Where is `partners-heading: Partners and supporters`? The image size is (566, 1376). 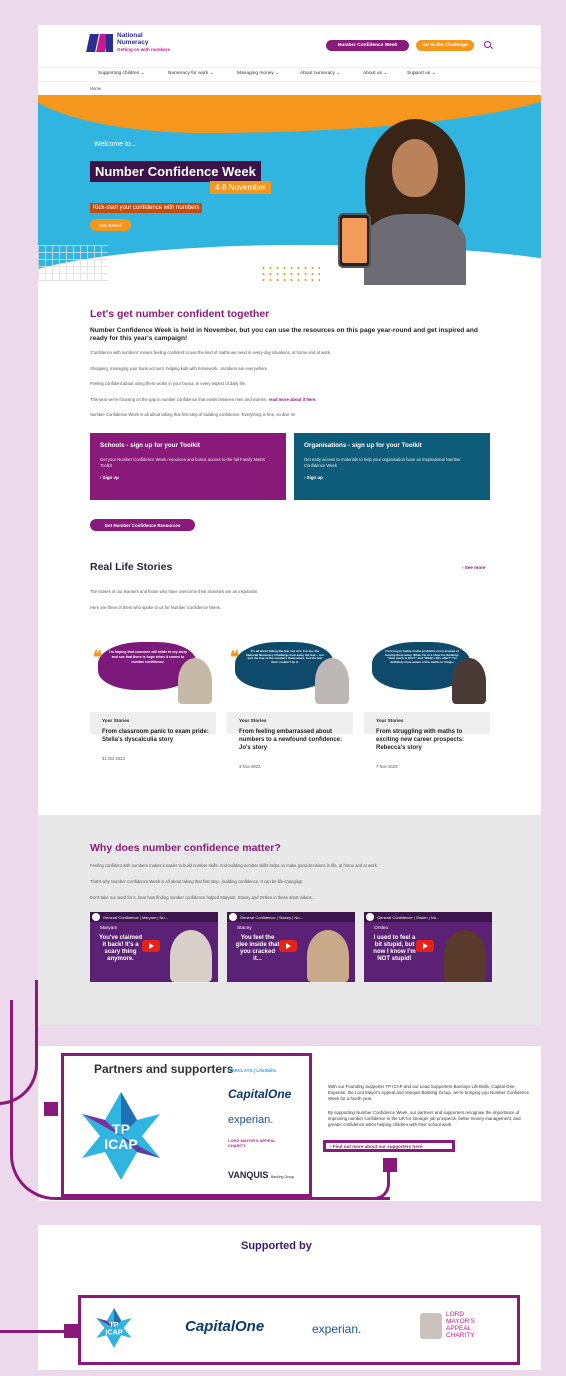 partners-heading: Partners and supporters is located at coordinates (164, 1069).